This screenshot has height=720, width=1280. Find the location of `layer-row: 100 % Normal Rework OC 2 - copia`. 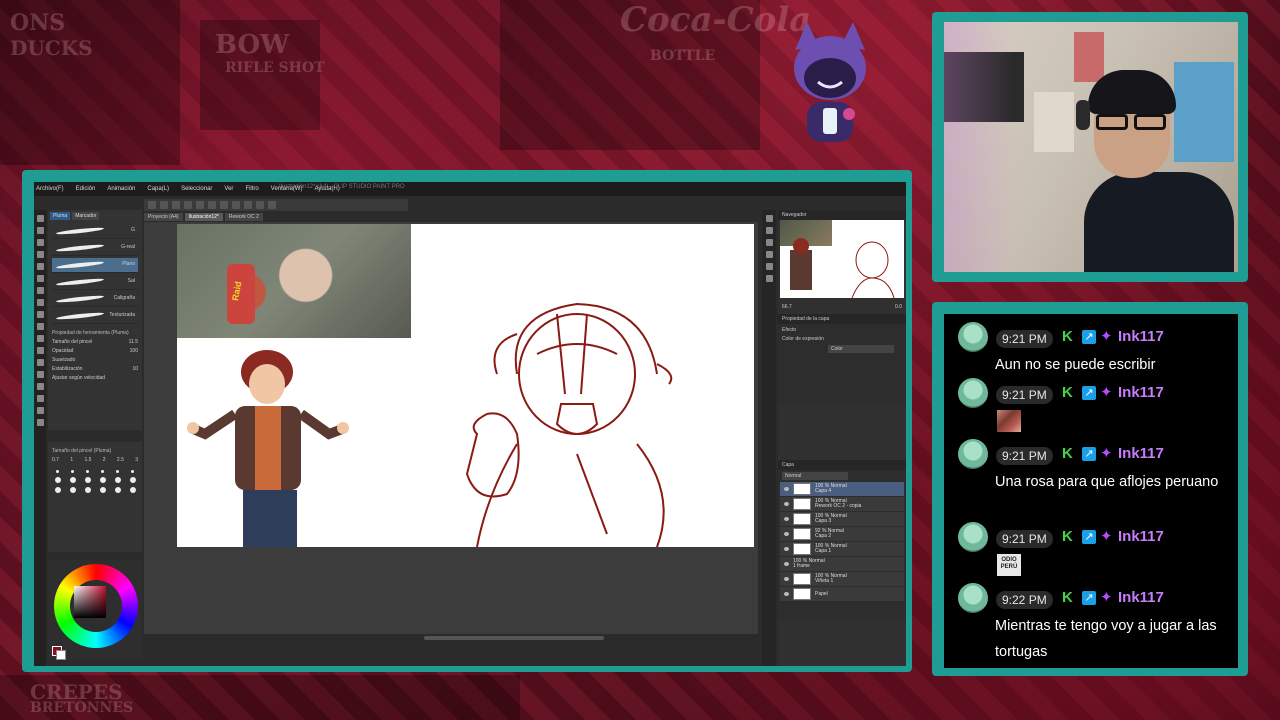

layer-row: 100 % Normal Rework OC 2 - copia is located at coordinates (842, 504).